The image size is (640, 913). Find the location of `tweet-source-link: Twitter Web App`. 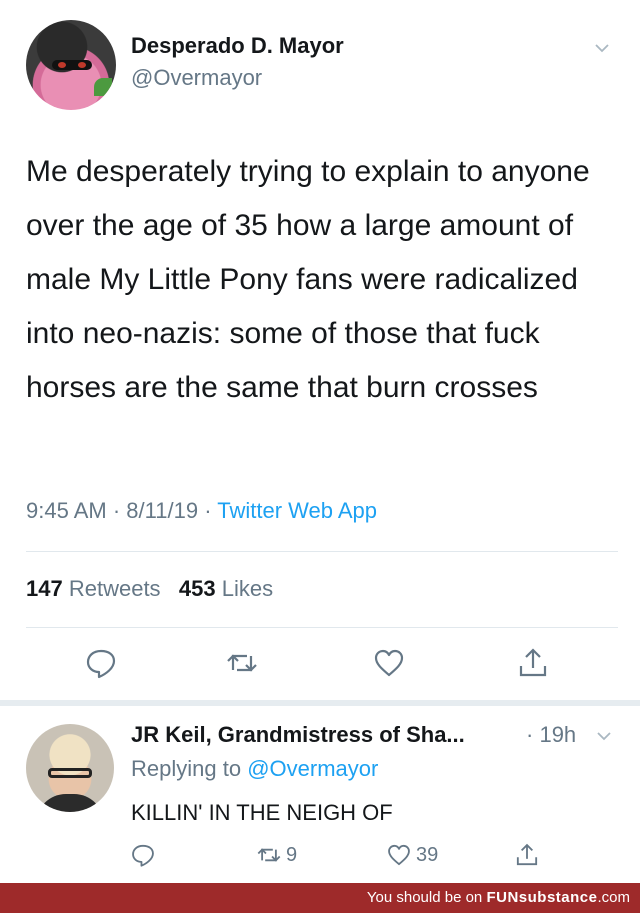

tweet-source-link: Twitter Web App is located at coordinates (297, 510).